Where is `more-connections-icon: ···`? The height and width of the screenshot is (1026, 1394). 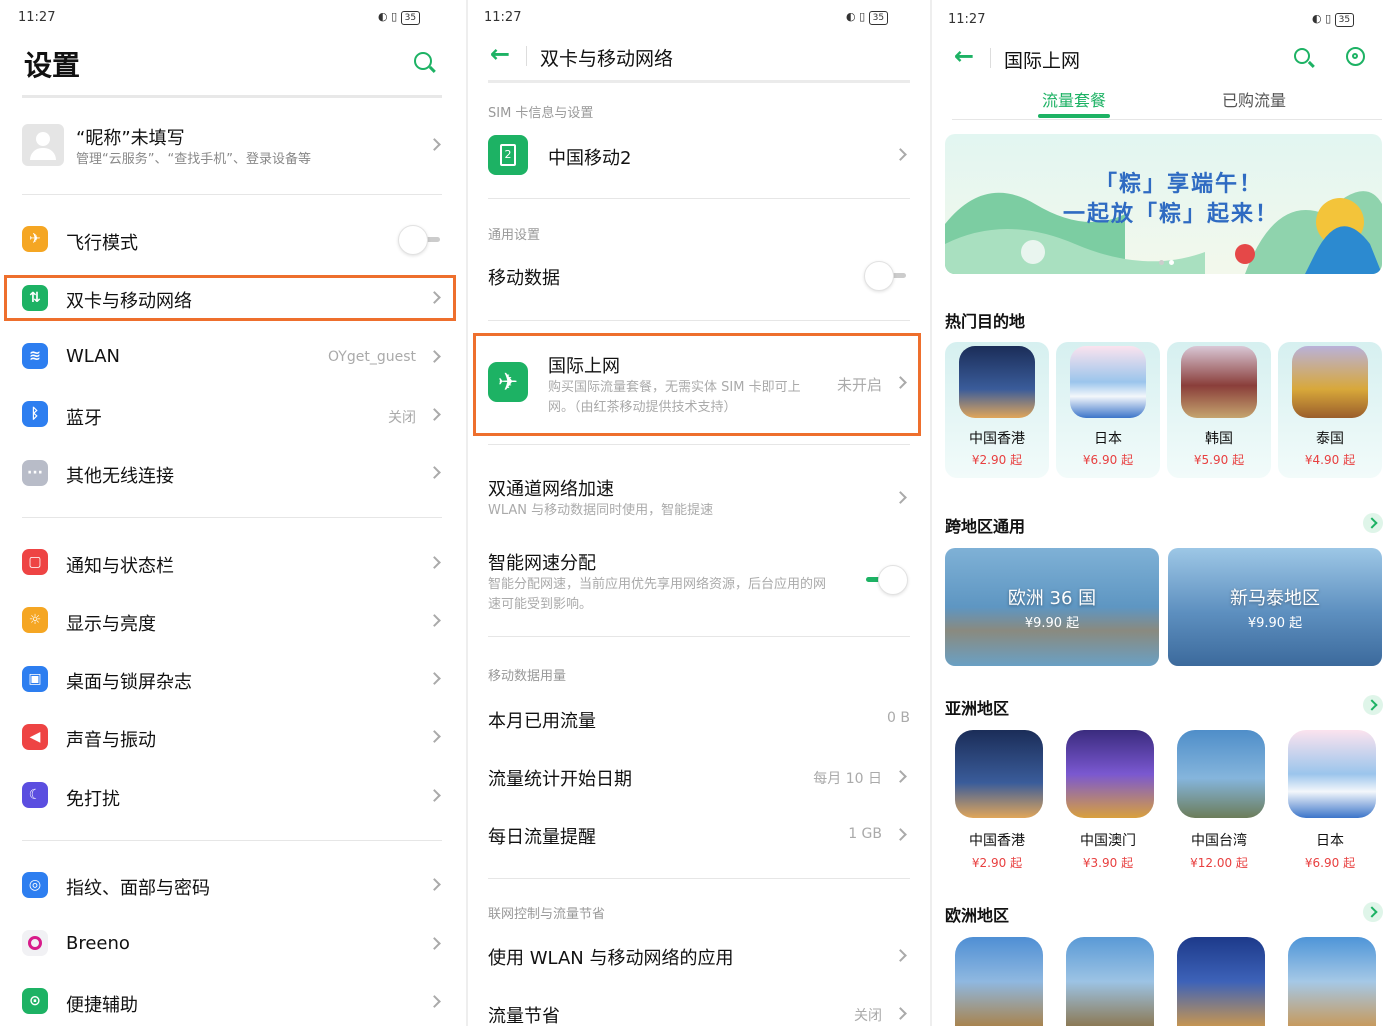
more-connections-icon: ··· is located at coordinates (35, 473).